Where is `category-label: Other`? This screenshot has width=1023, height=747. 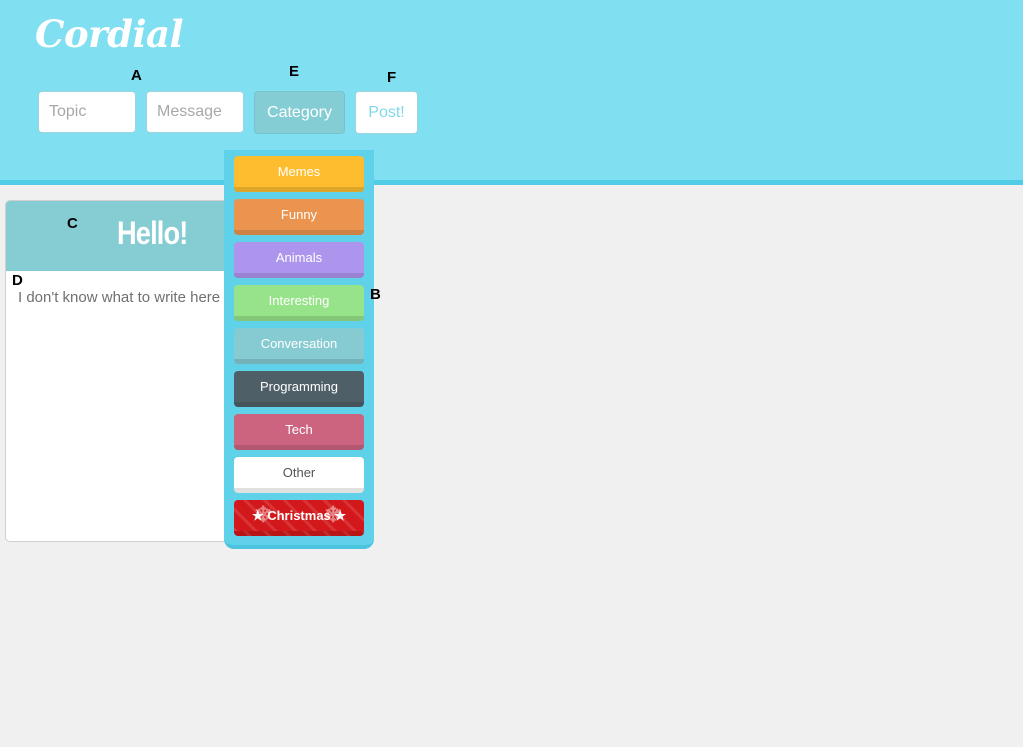 category-label: Other is located at coordinates (299, 472).